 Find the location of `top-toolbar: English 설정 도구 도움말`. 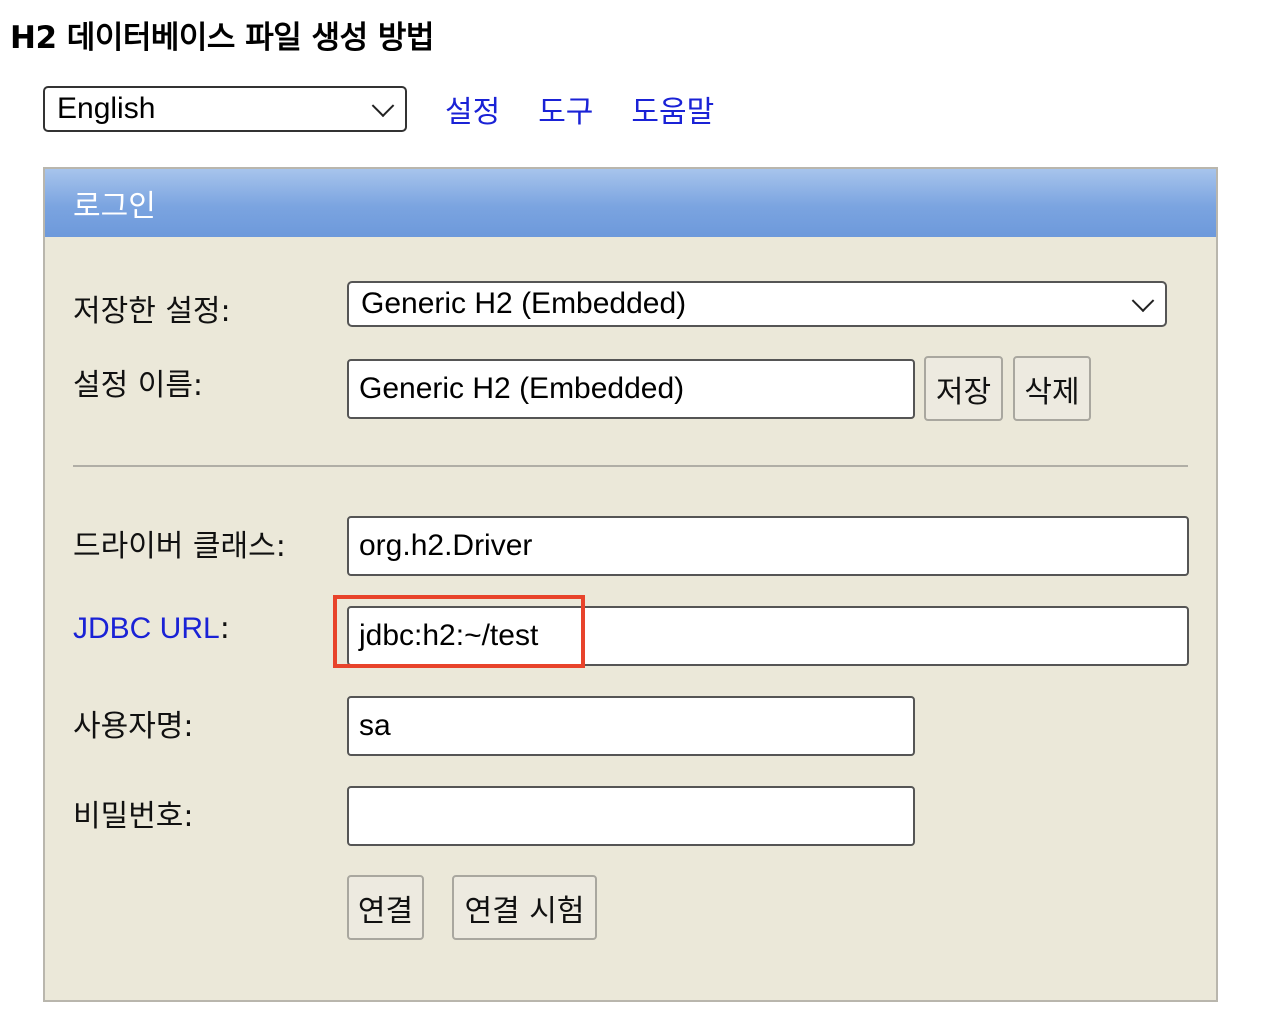

top-toolbar: English 설정 도구 도움말 is located at coordinates (378, 109).